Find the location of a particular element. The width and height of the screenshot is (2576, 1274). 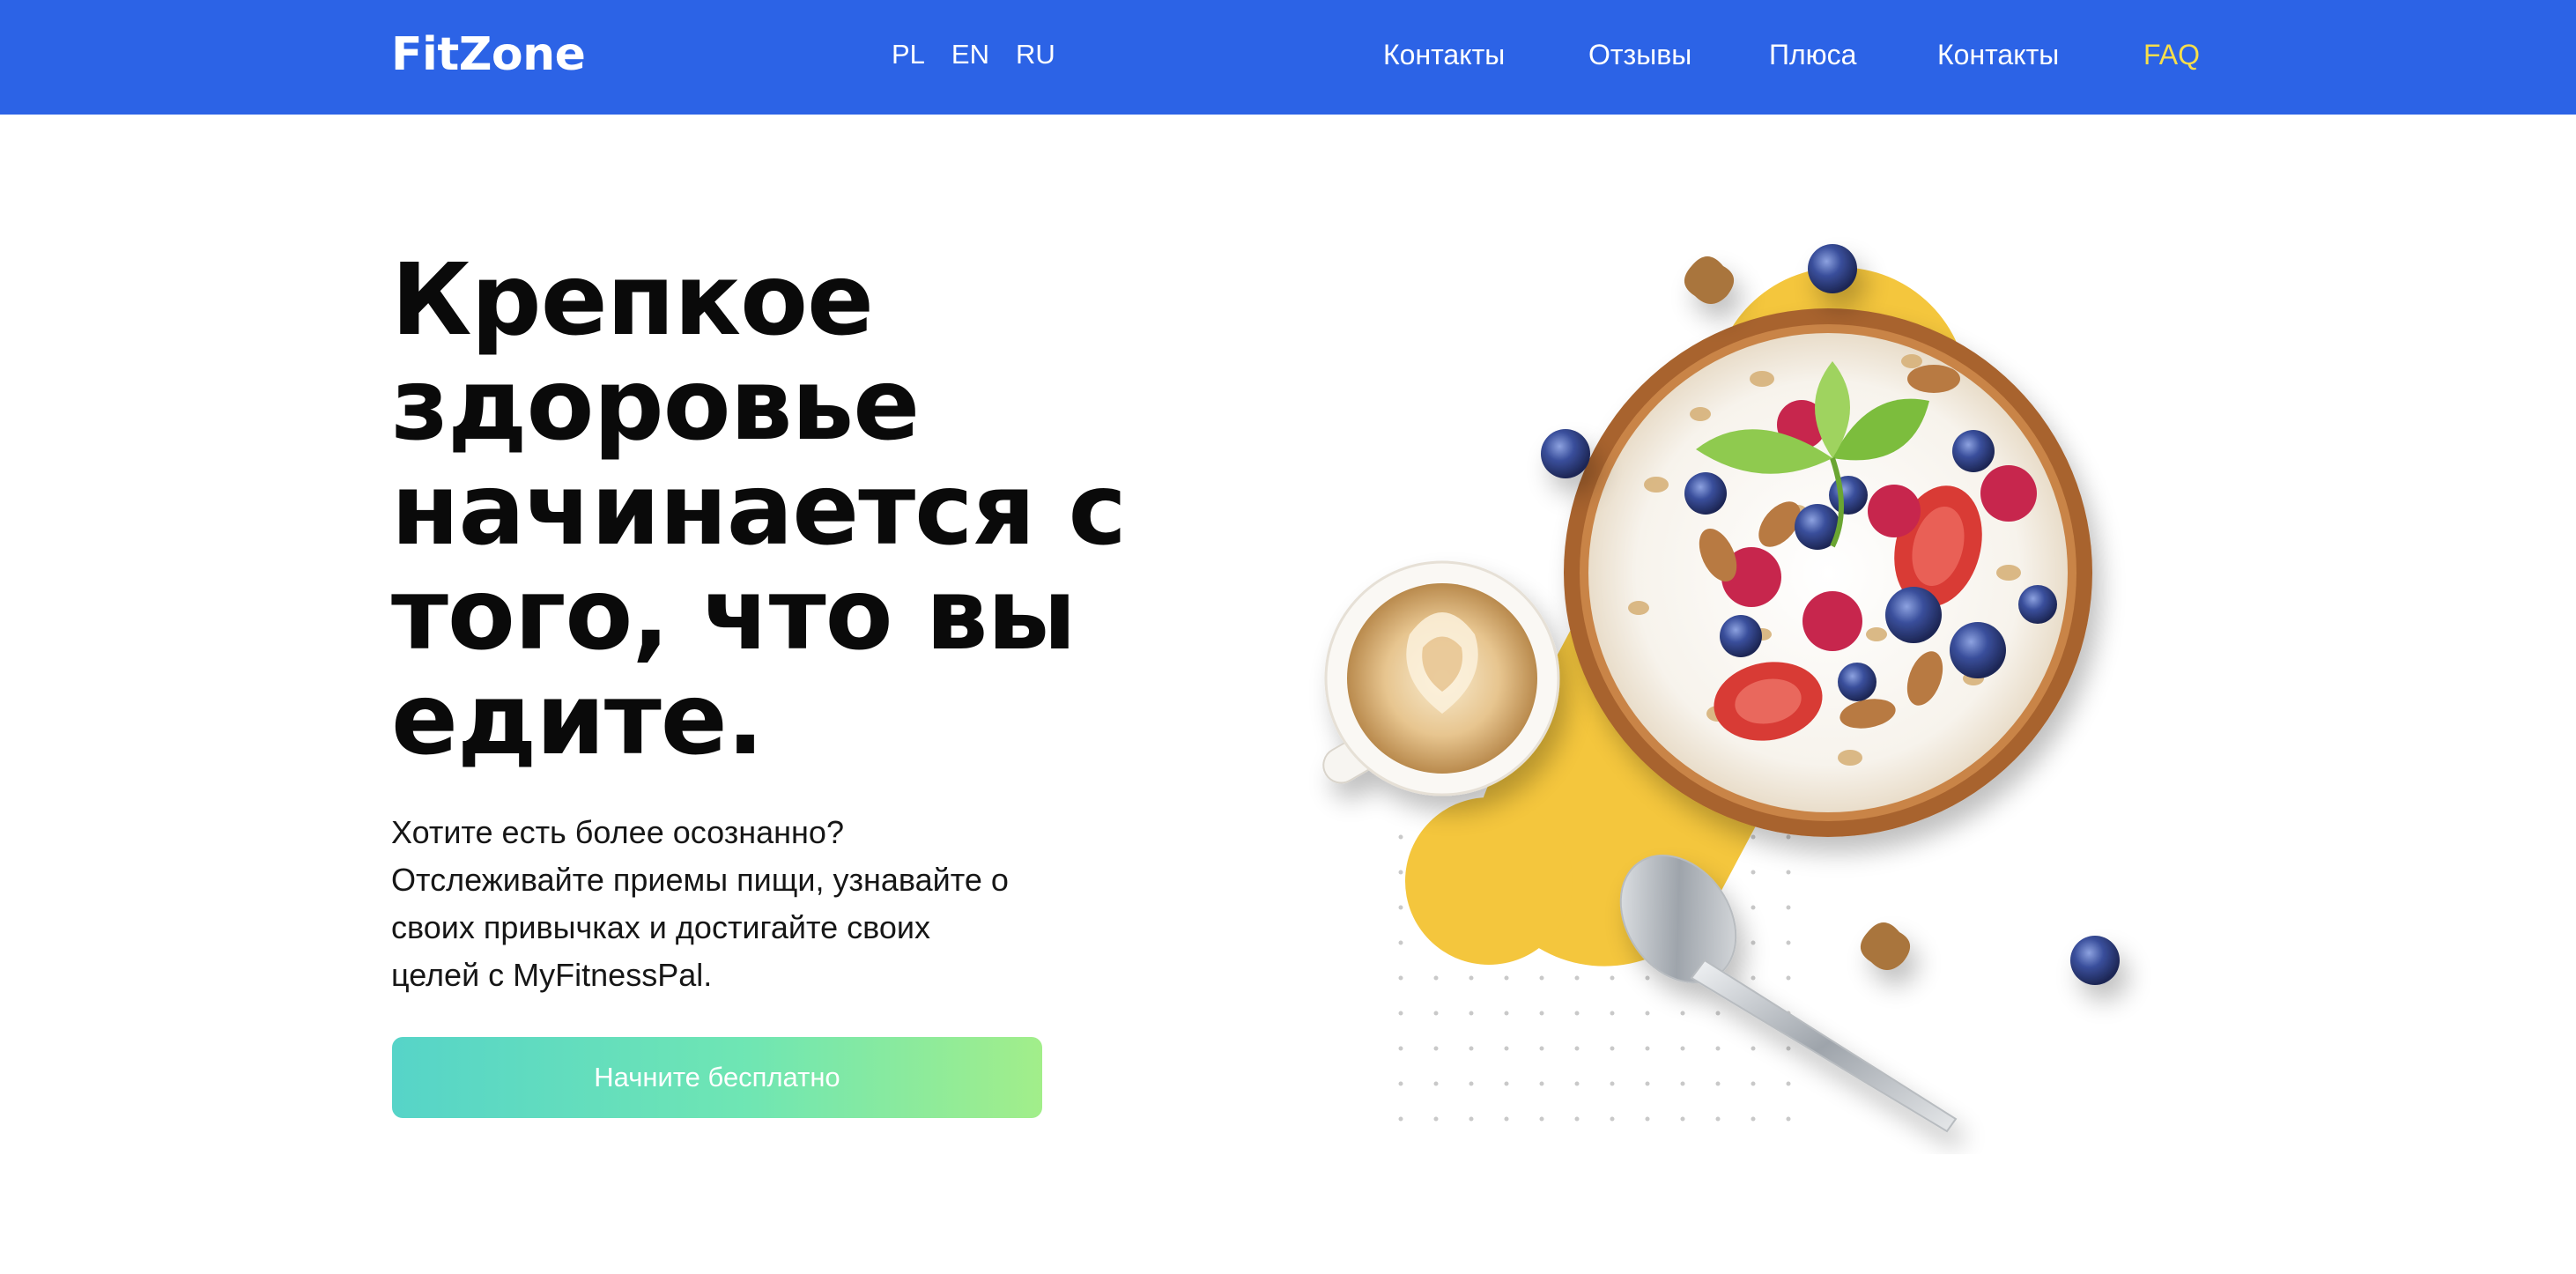

nav-reviews: Отзывы is located at coordinates (1640, 54).